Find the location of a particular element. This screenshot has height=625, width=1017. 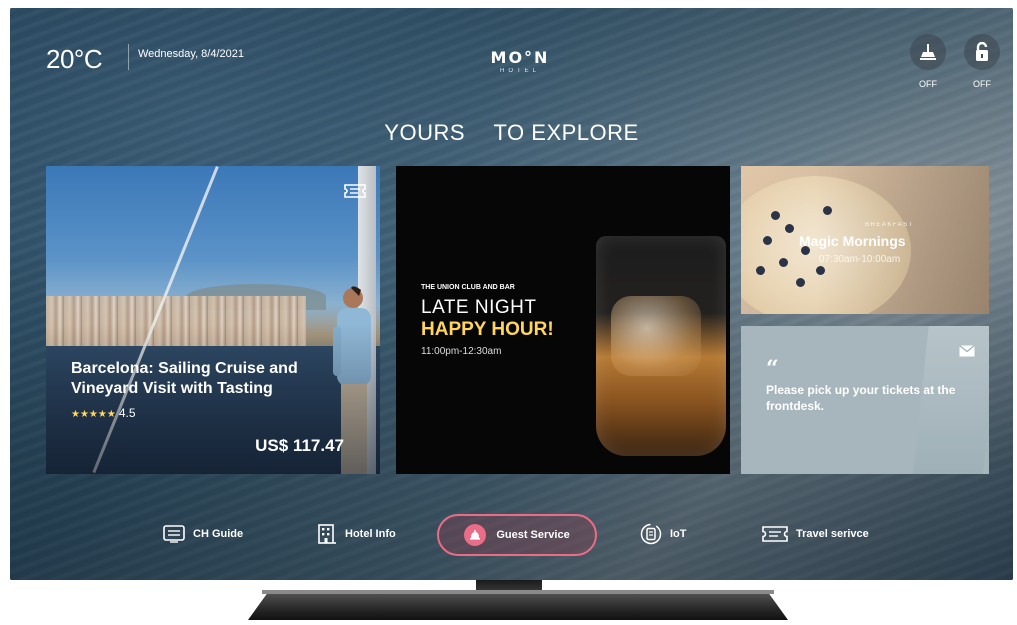

temperature: 20°C is located at coordinates (74, 59).